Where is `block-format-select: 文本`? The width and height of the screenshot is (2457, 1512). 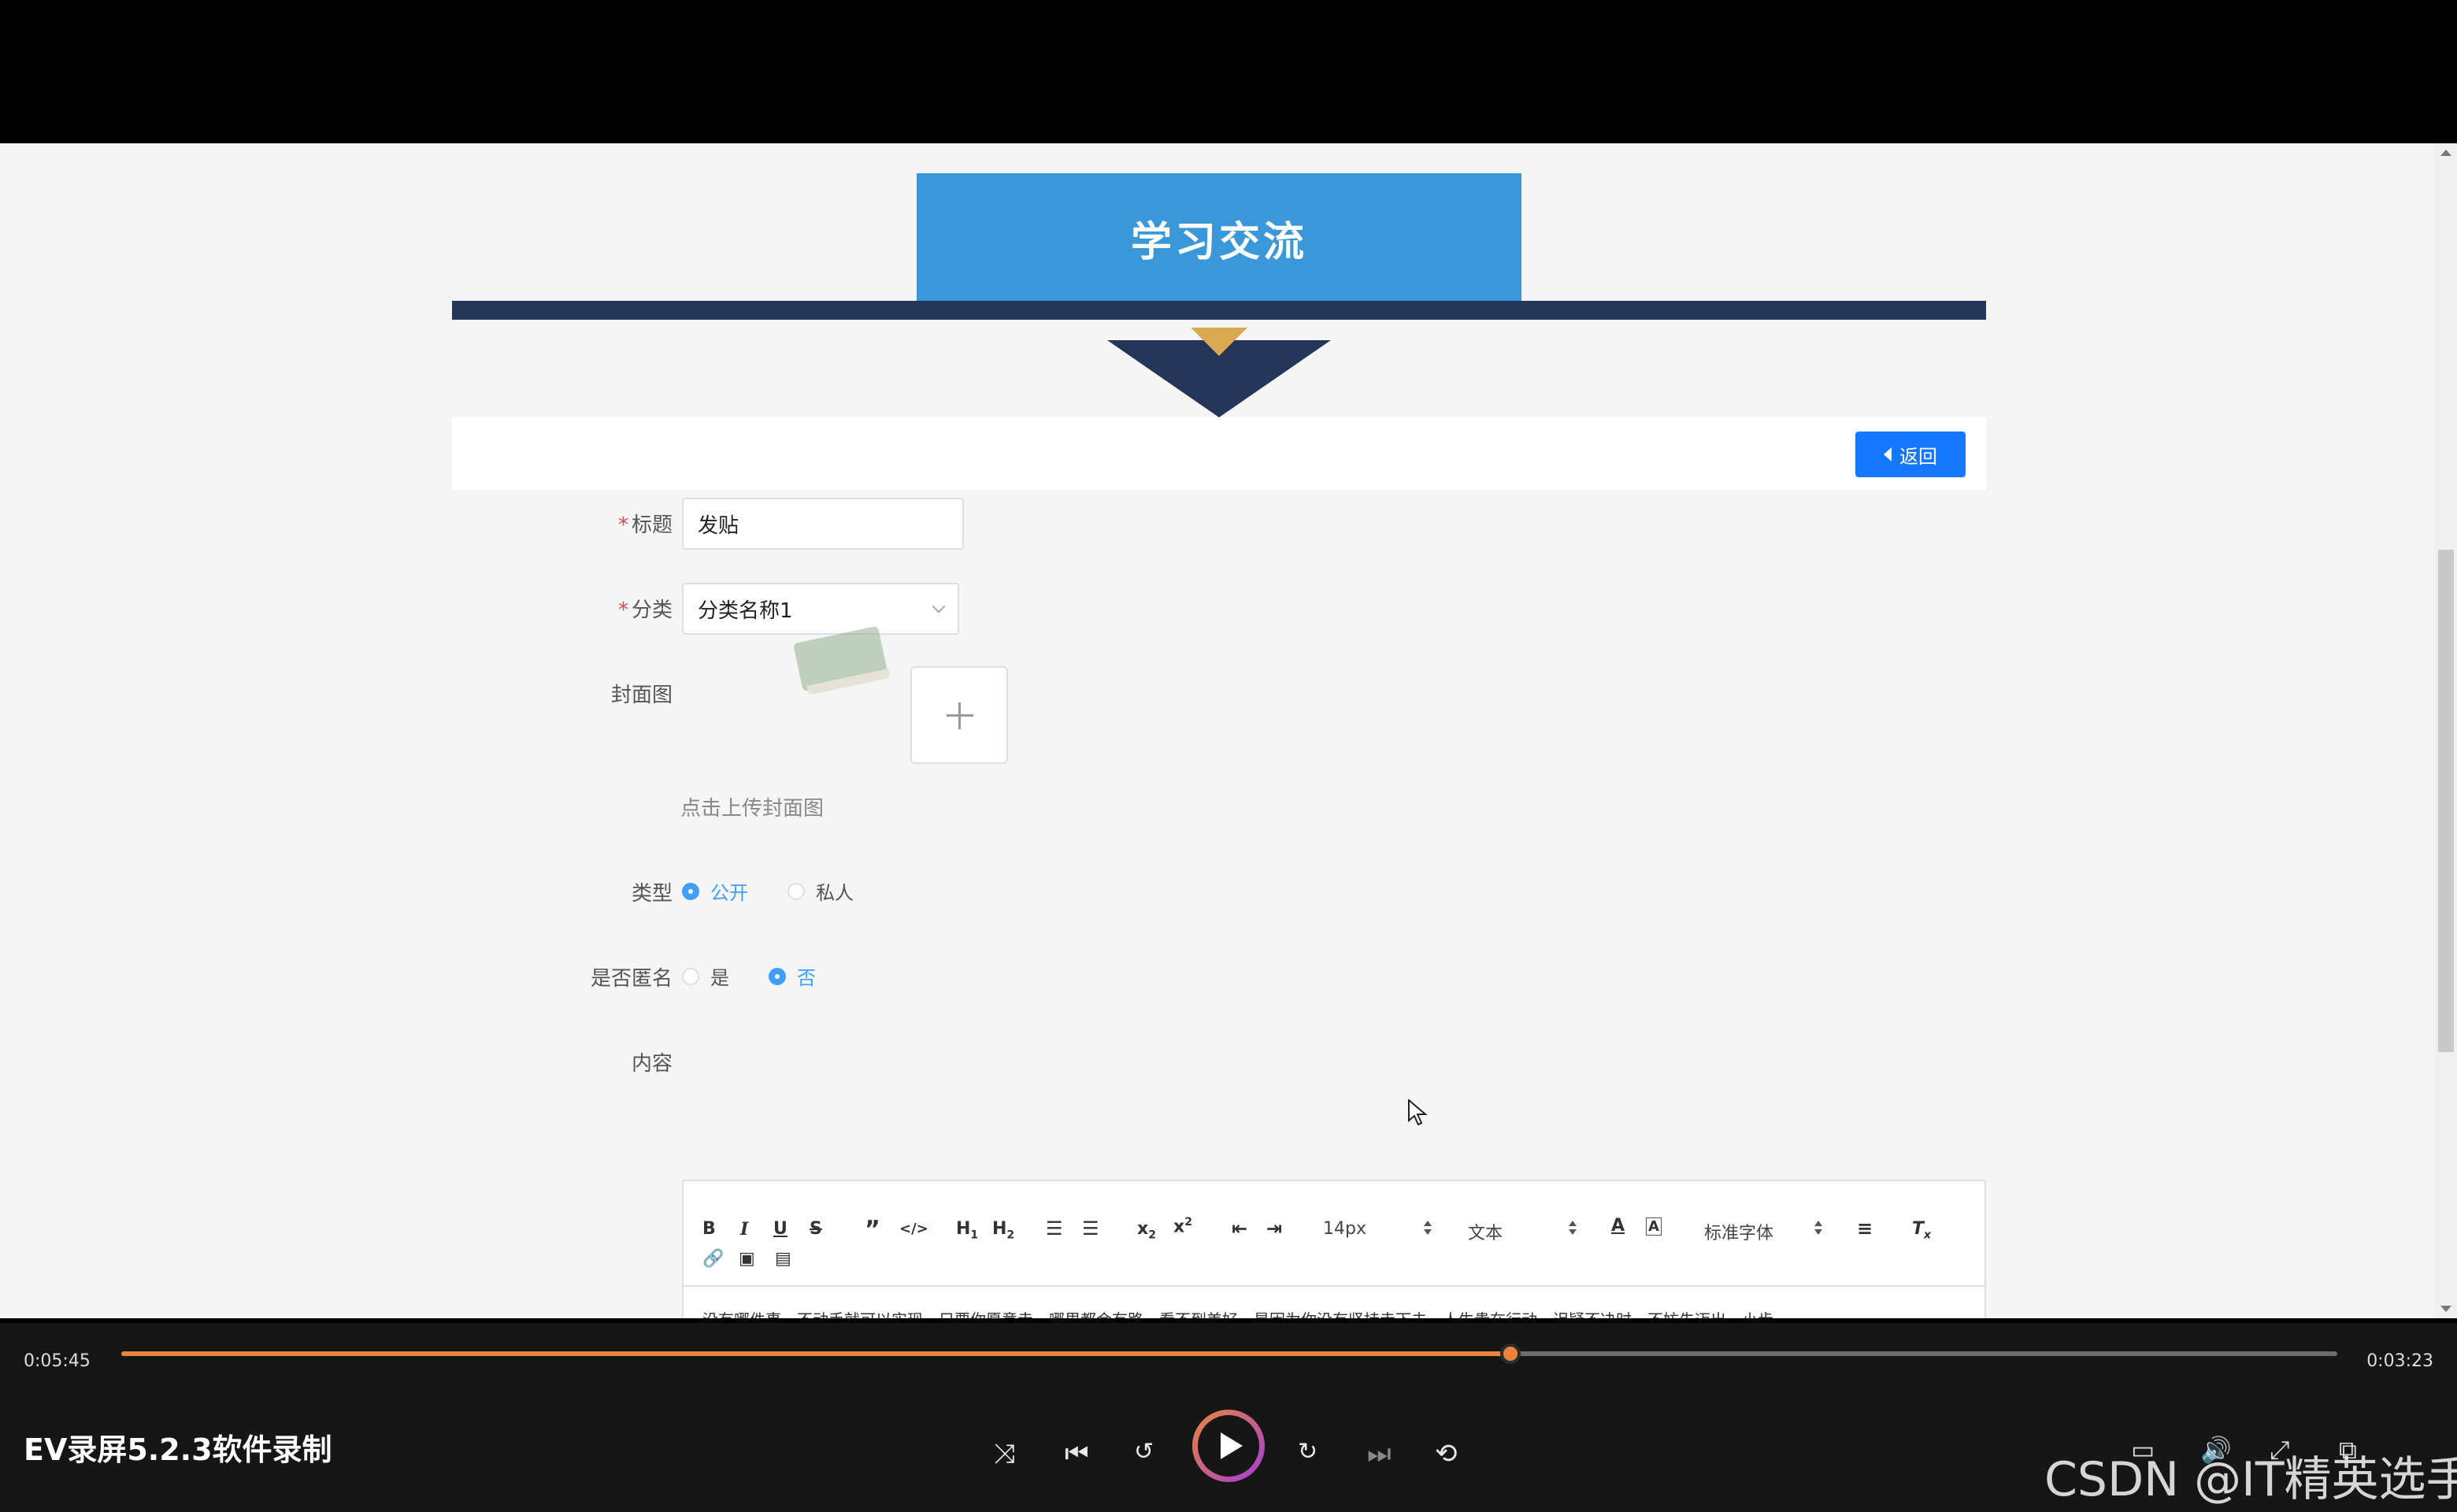
block-format-select: 文本 is located at coordinates (1485, 1231).